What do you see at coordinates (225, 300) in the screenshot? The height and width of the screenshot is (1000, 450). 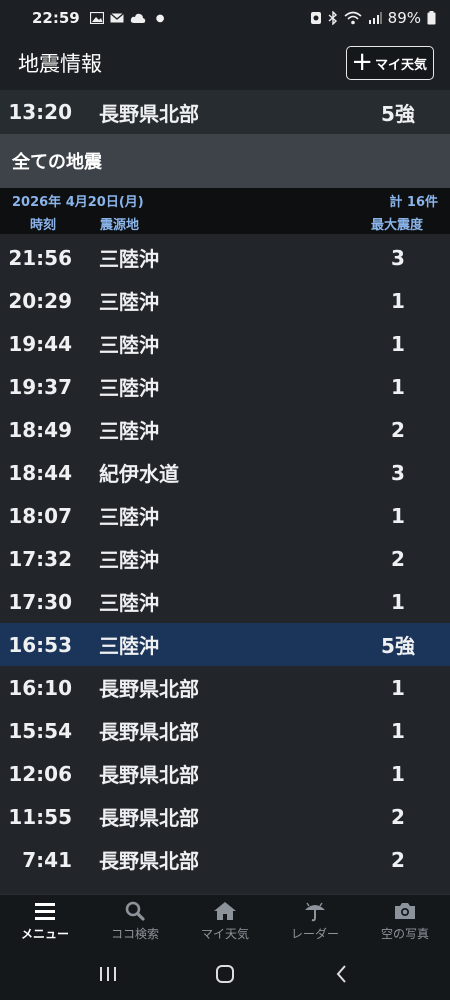 I see `table-row: 20:29 三陸沖 1` at bounding box center [225, 300].